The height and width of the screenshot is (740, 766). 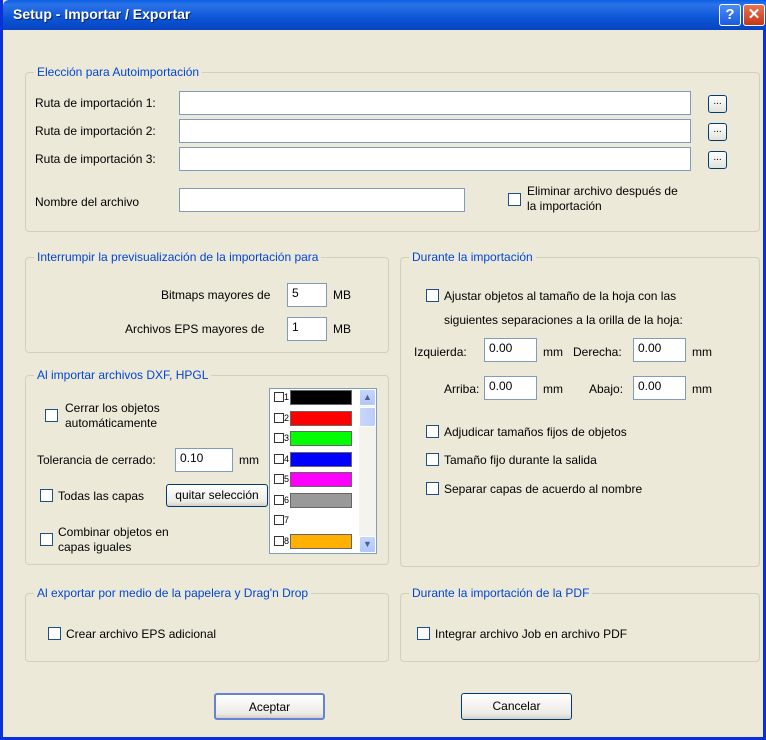 What do you see at coordinates (287, 540) in the screenshot?
I see `layer-number: 8` at bounding box center [287, 540].